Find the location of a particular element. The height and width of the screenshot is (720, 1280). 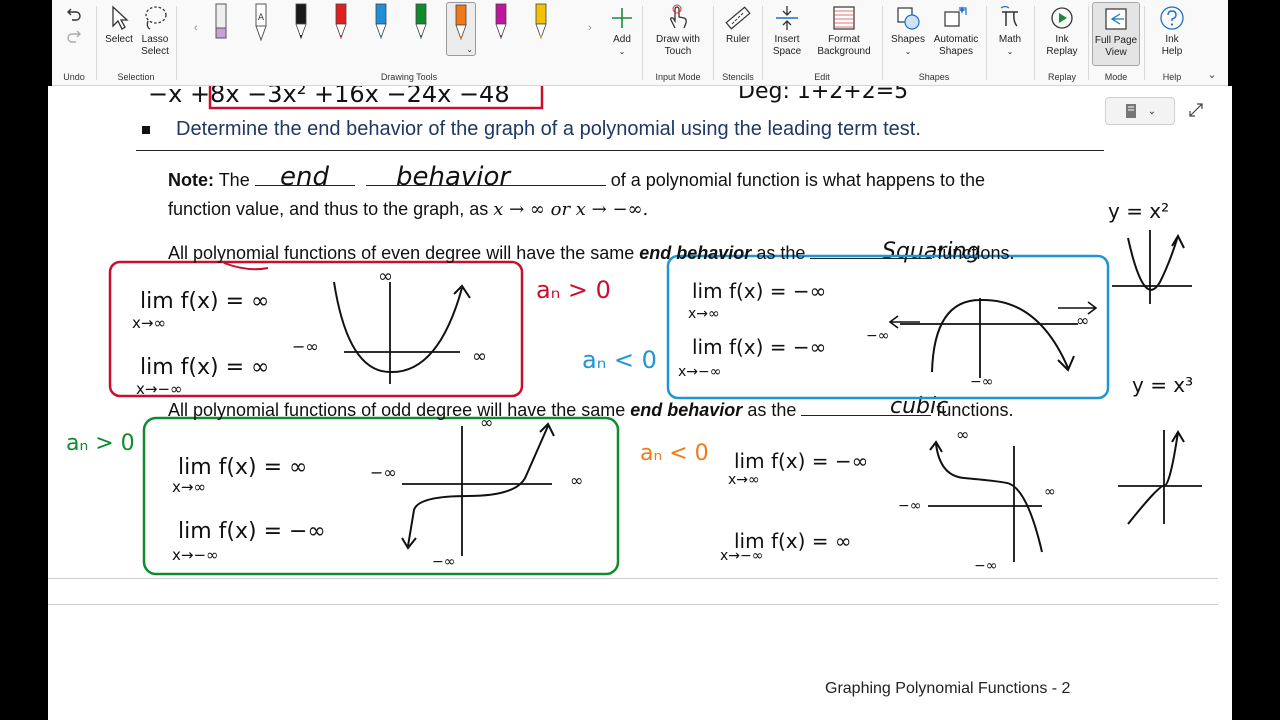

touch-hand-icon is located at coordinates (678, 16).